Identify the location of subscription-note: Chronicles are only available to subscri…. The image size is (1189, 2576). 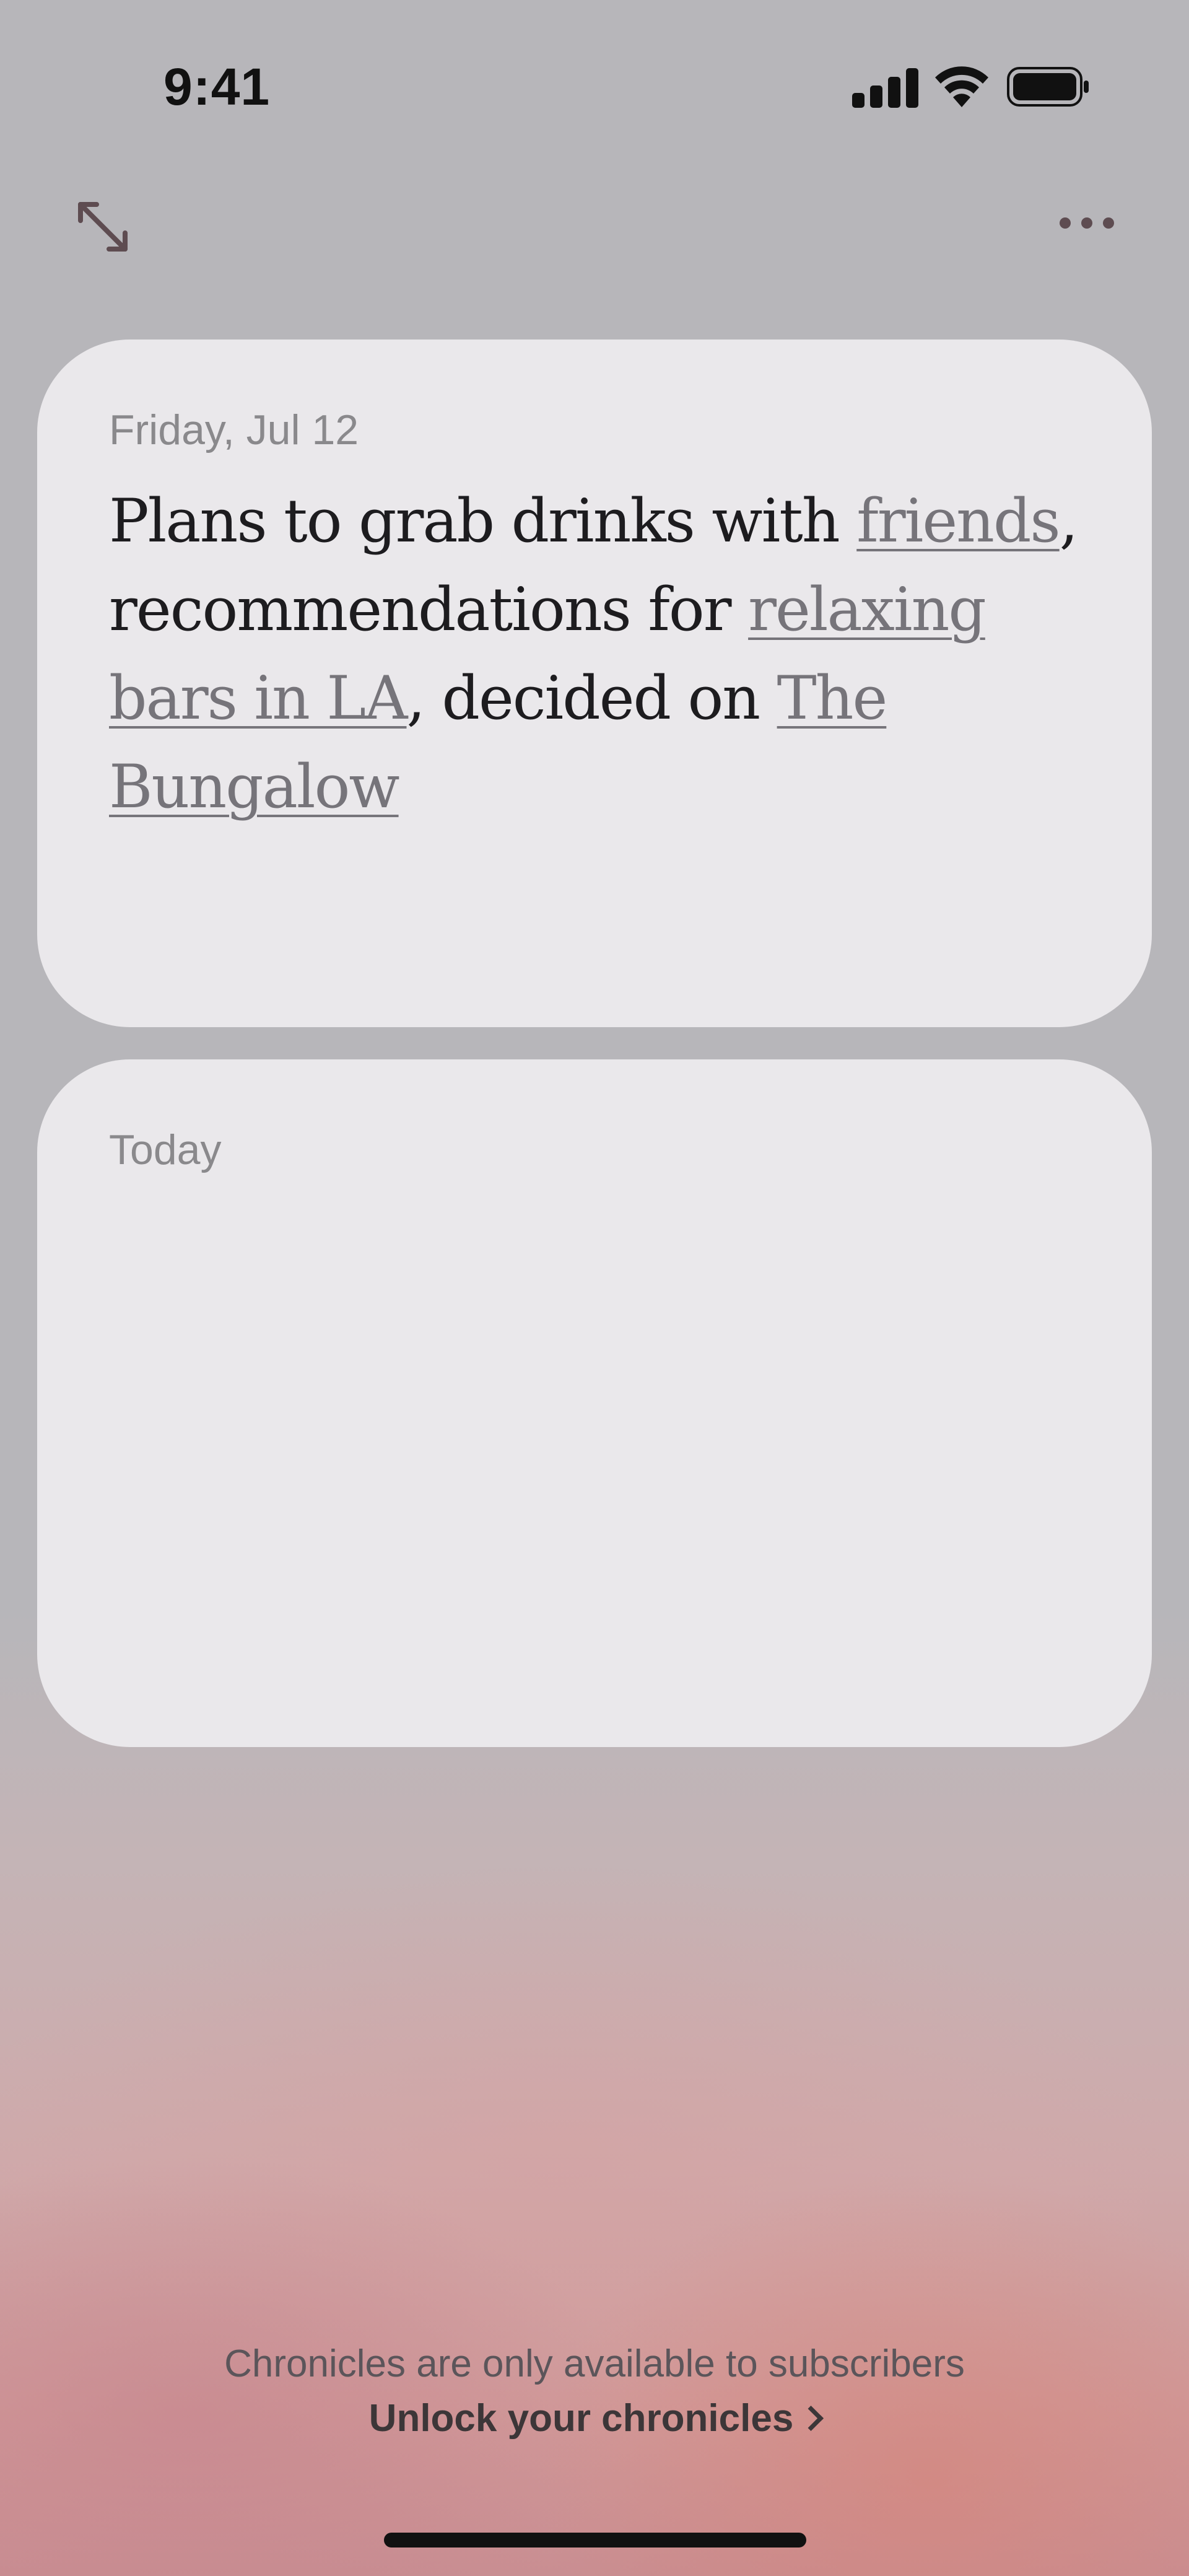
(594, 2363).